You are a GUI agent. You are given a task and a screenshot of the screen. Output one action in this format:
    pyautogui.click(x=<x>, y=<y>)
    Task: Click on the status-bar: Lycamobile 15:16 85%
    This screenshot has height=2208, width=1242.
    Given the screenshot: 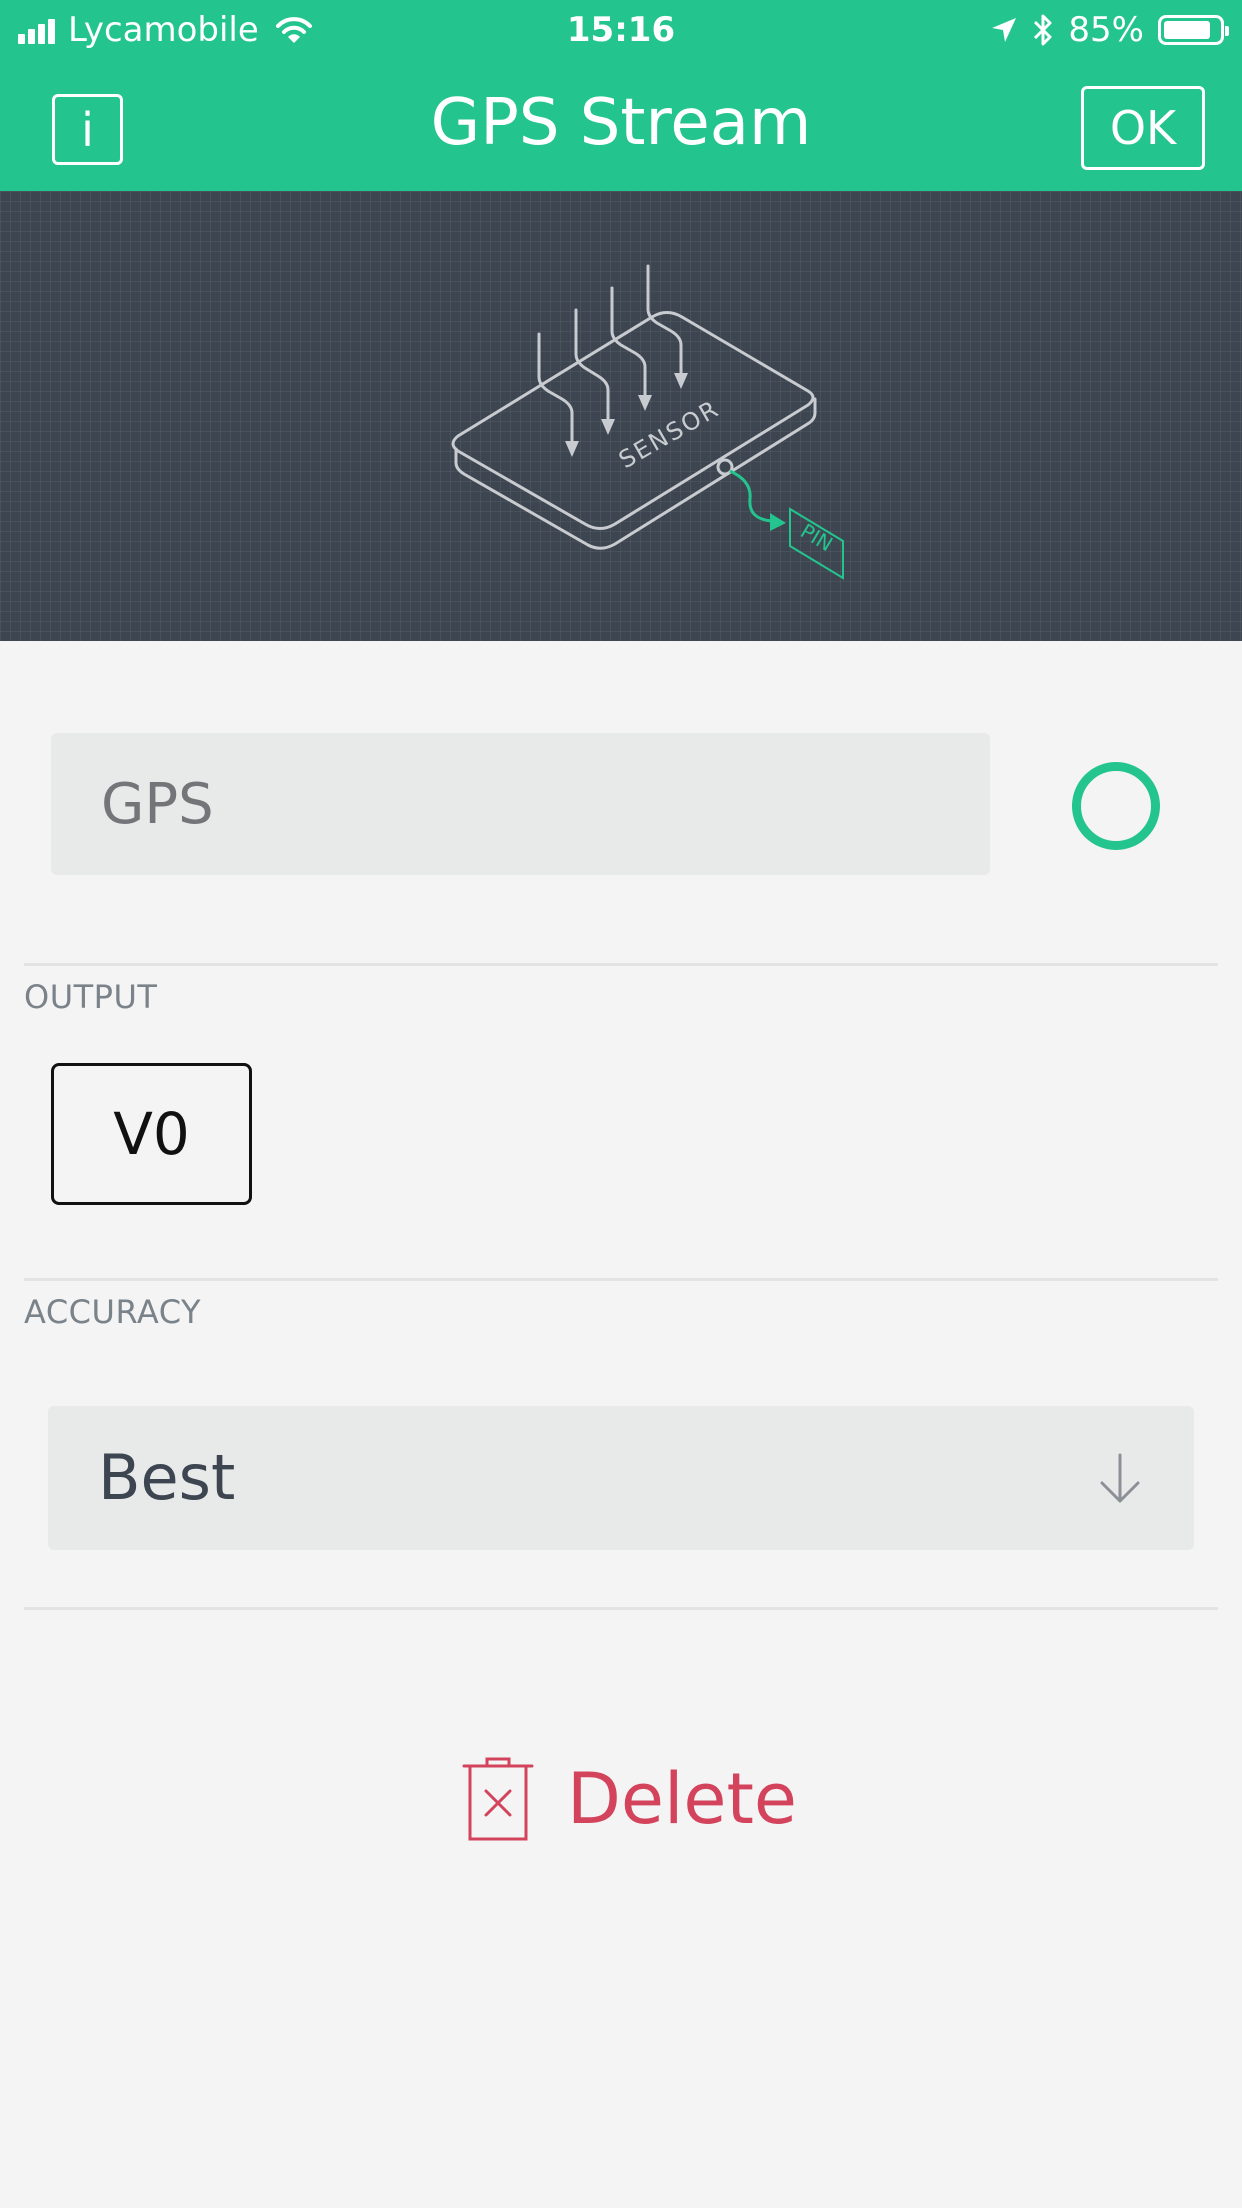 What is the action you would take?
    pyautogui.click(x=621, y=31)
    